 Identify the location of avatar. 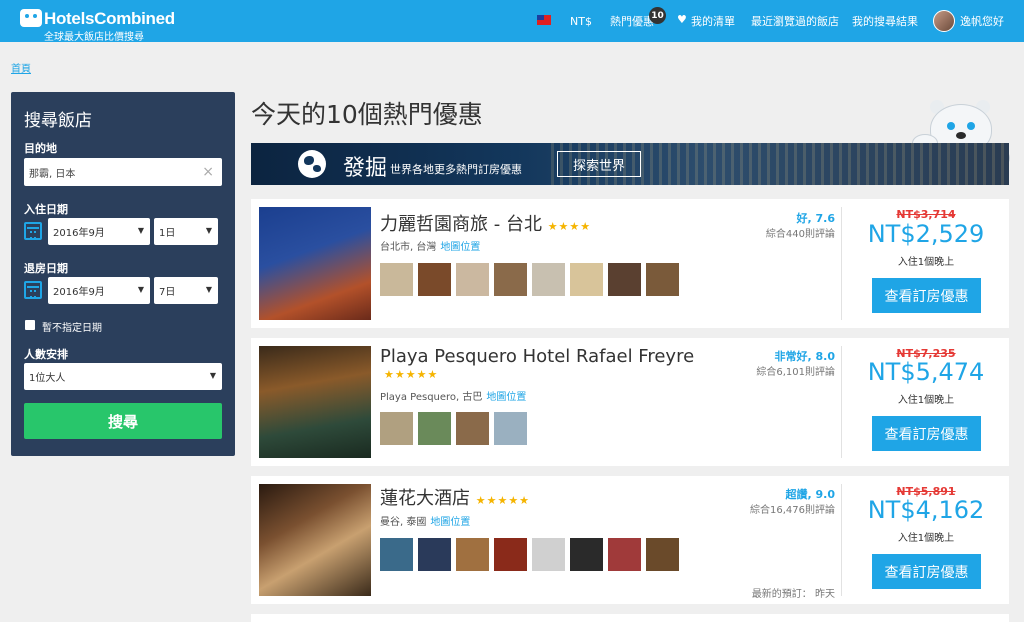
(944, 21).